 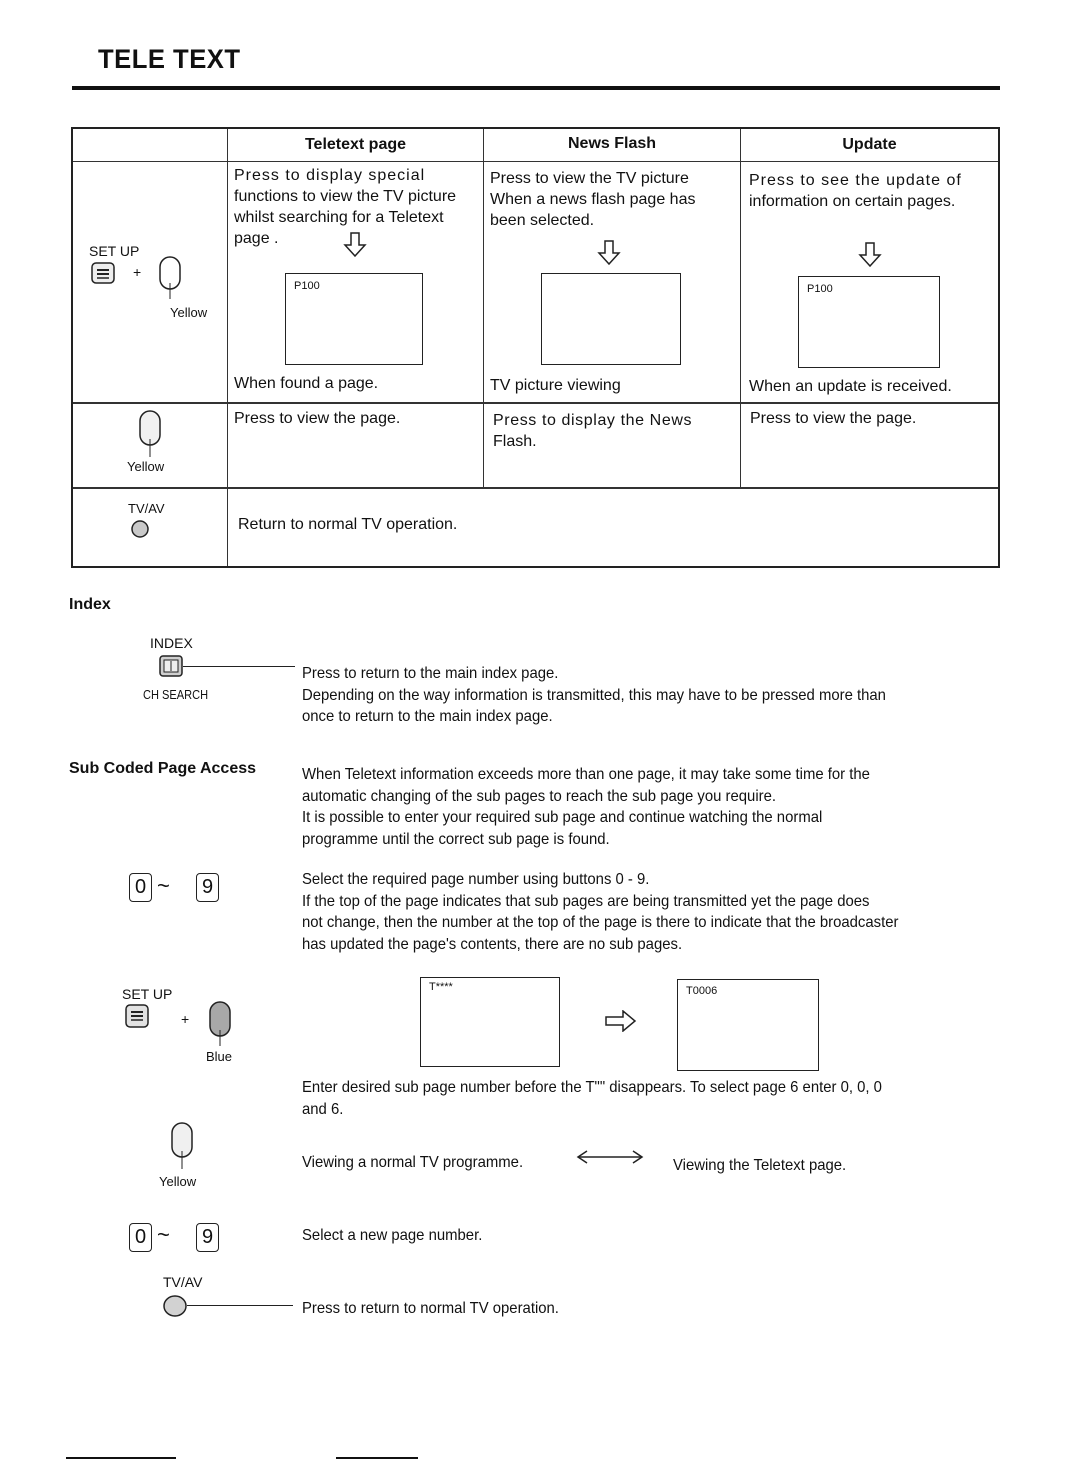 What do you see at coordinates (176, 694) in the screenshot?
I see `ch-search-label: CH SEARCH` at bounding box center [176, 694].